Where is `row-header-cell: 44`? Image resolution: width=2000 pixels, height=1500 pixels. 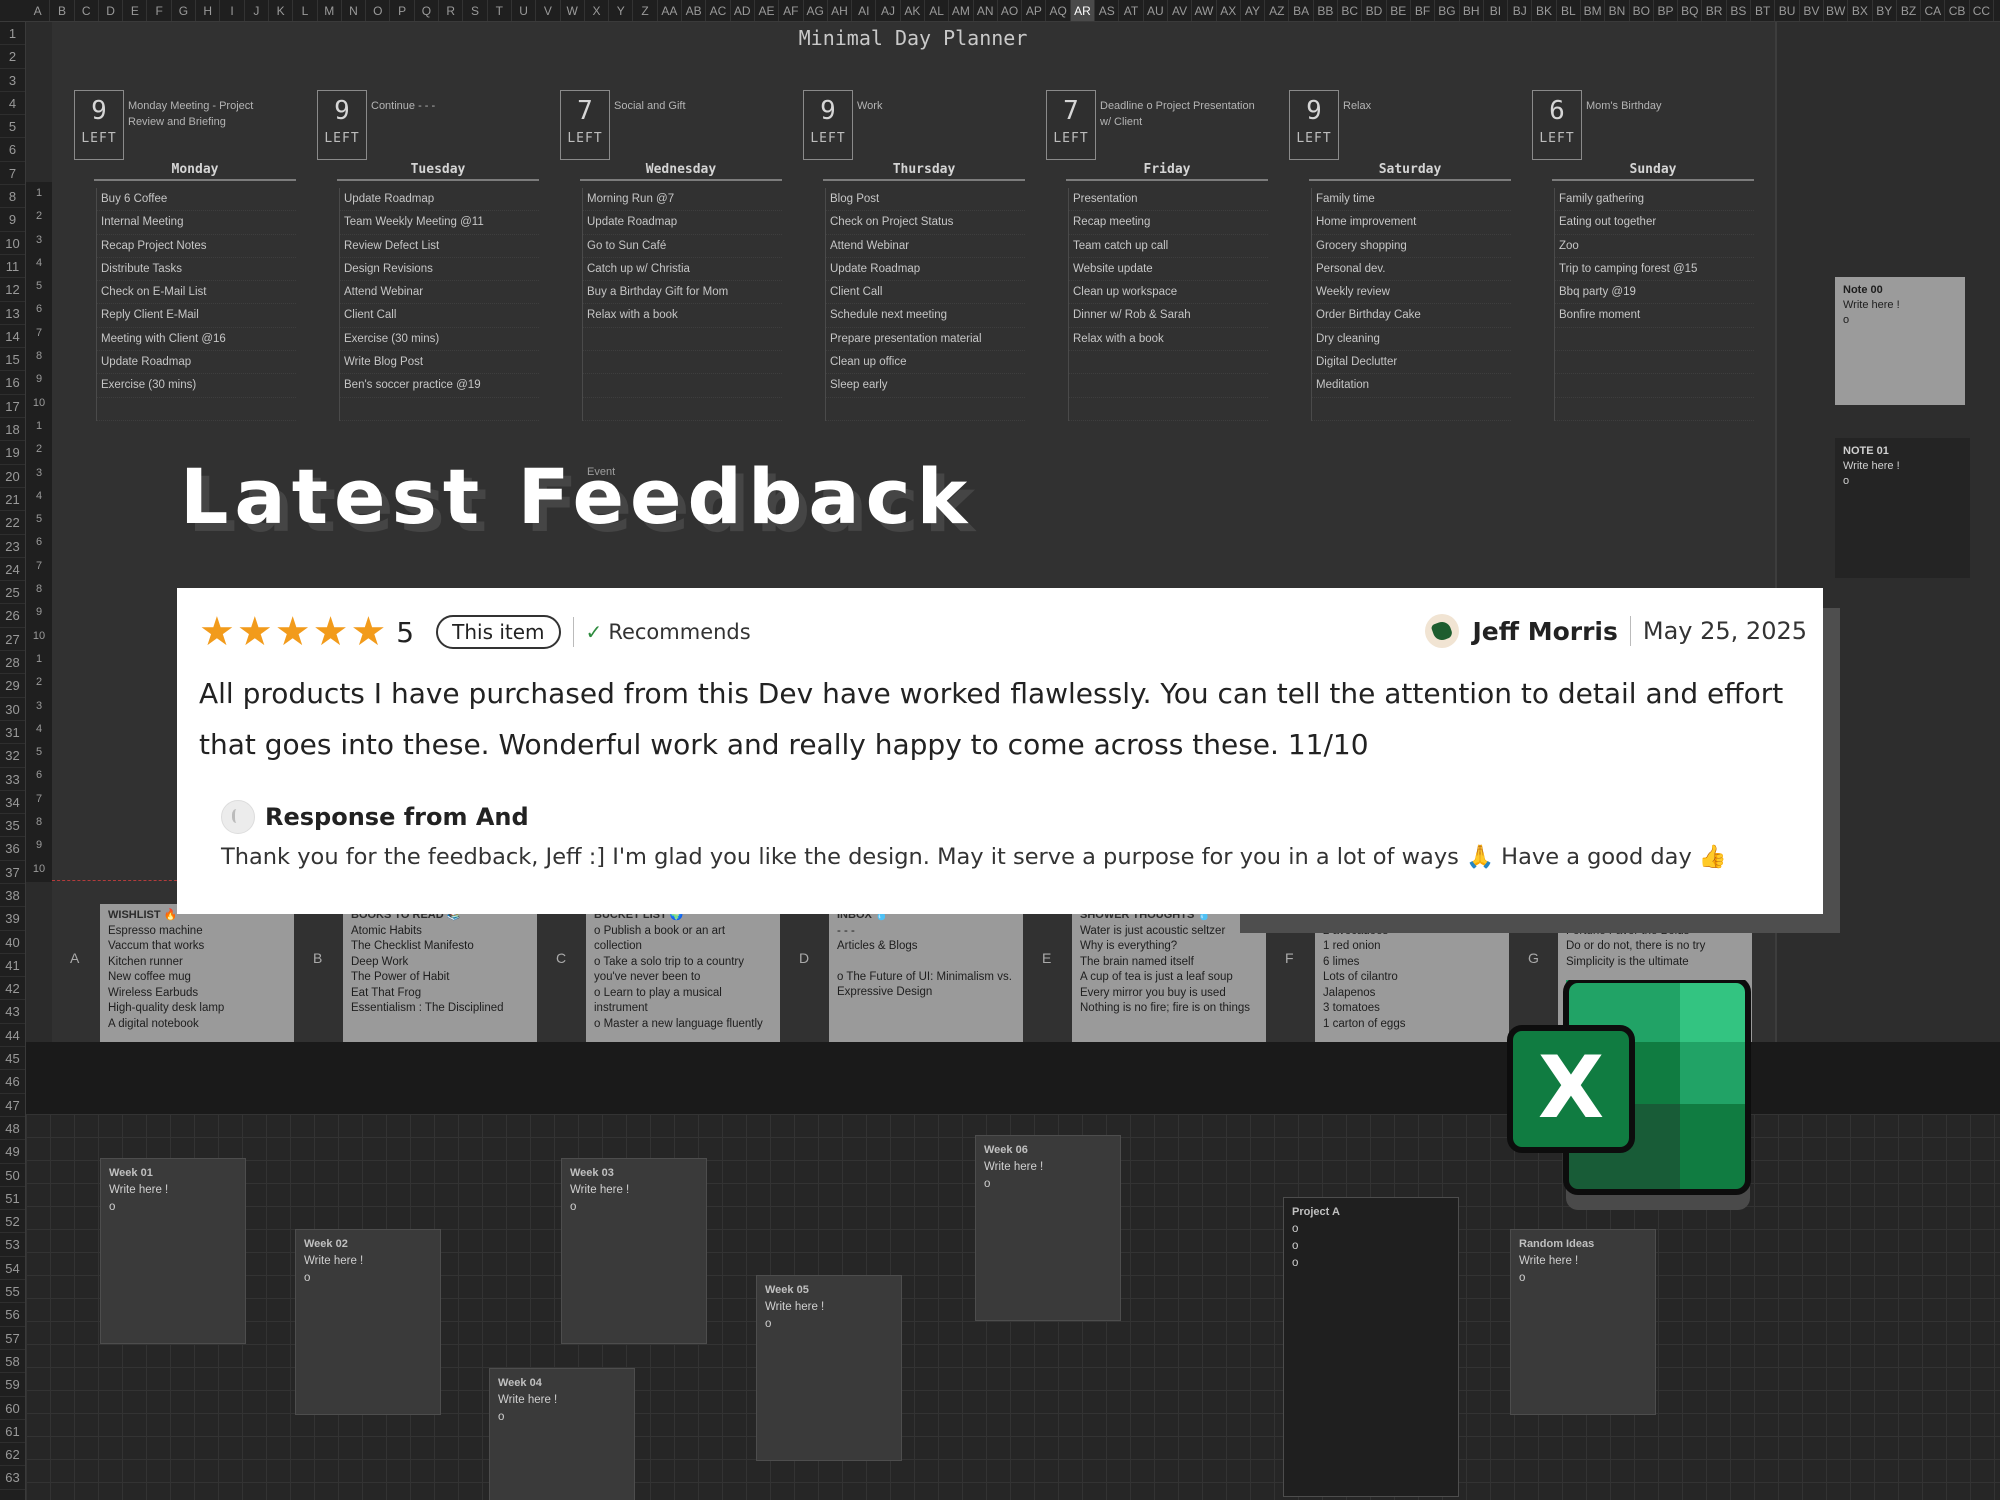 row-header-cell: 44 is located at coordinates (12, 1036).